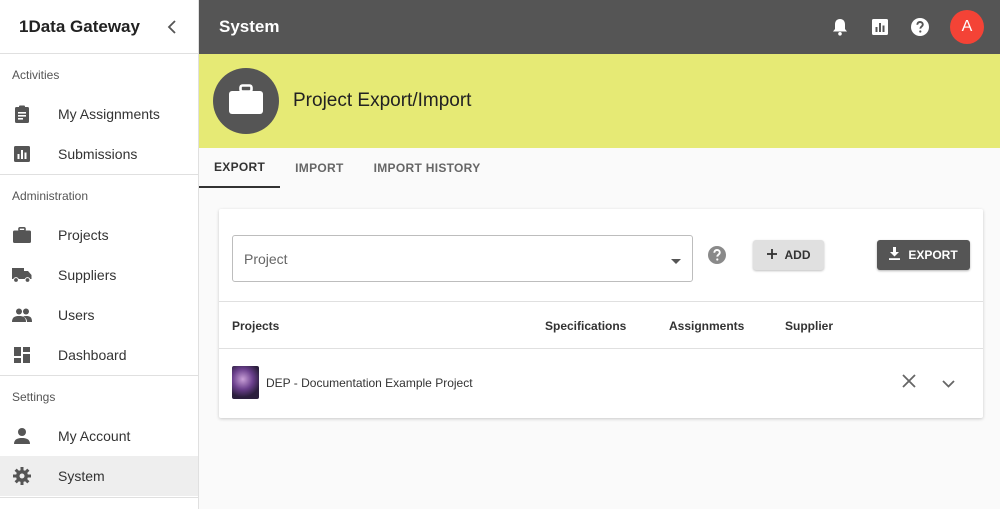 The image size is (1000, 509). What do you see at coordinates (36, 75) in the screenshot?
I see `section-activities: Activities` at bounding box center [36, 75].